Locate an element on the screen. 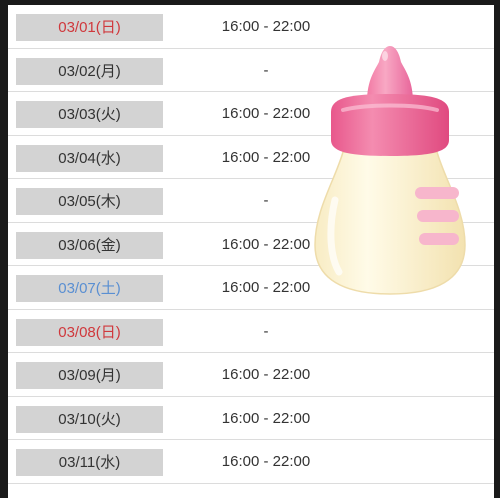 The width and height of the screenshot is (500, 498). date-cell: 03/07(土) is located at coordinates (89, 288).